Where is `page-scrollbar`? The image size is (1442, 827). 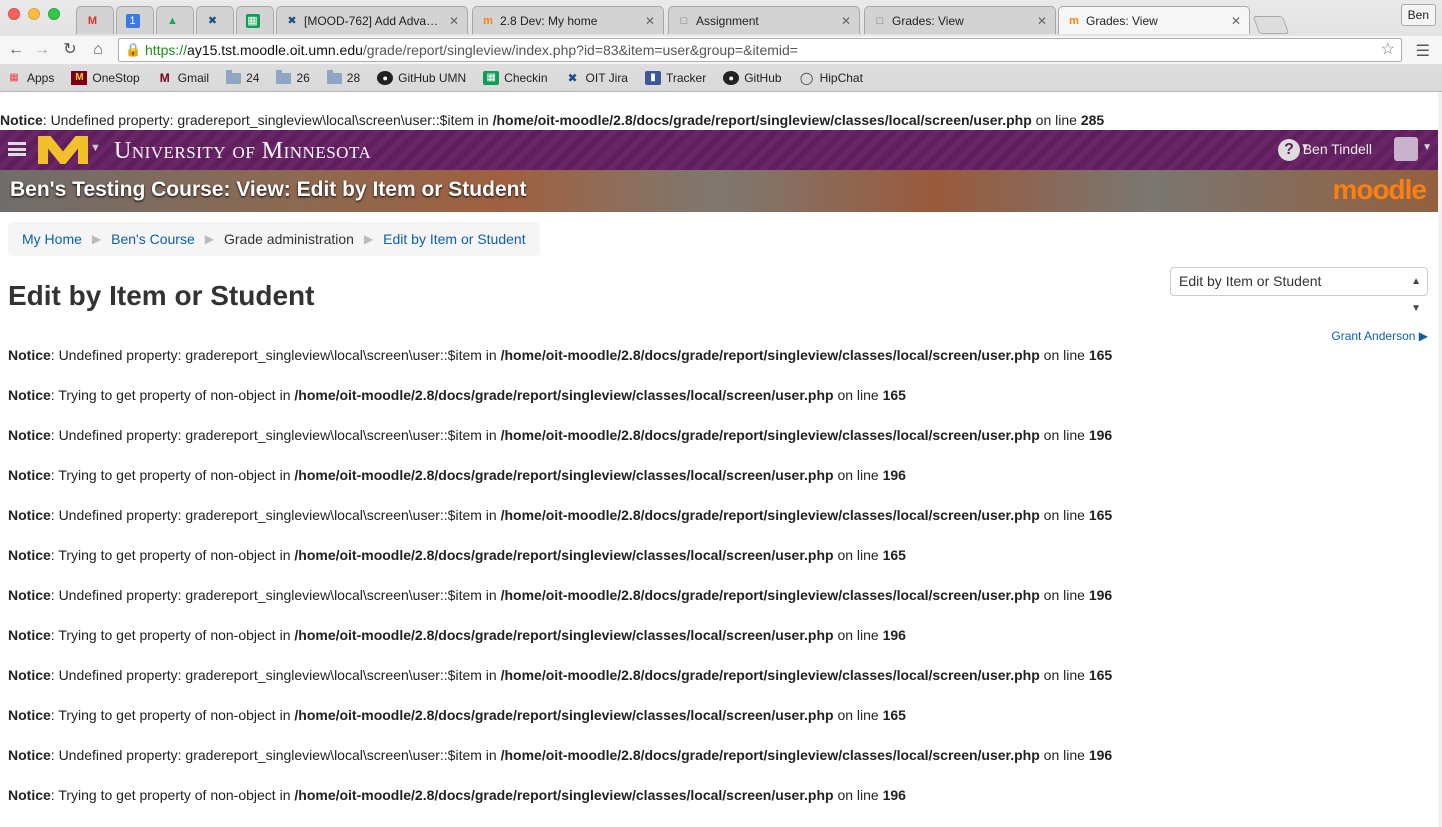
page-scrollbar is located at coordinates (1440, 459).